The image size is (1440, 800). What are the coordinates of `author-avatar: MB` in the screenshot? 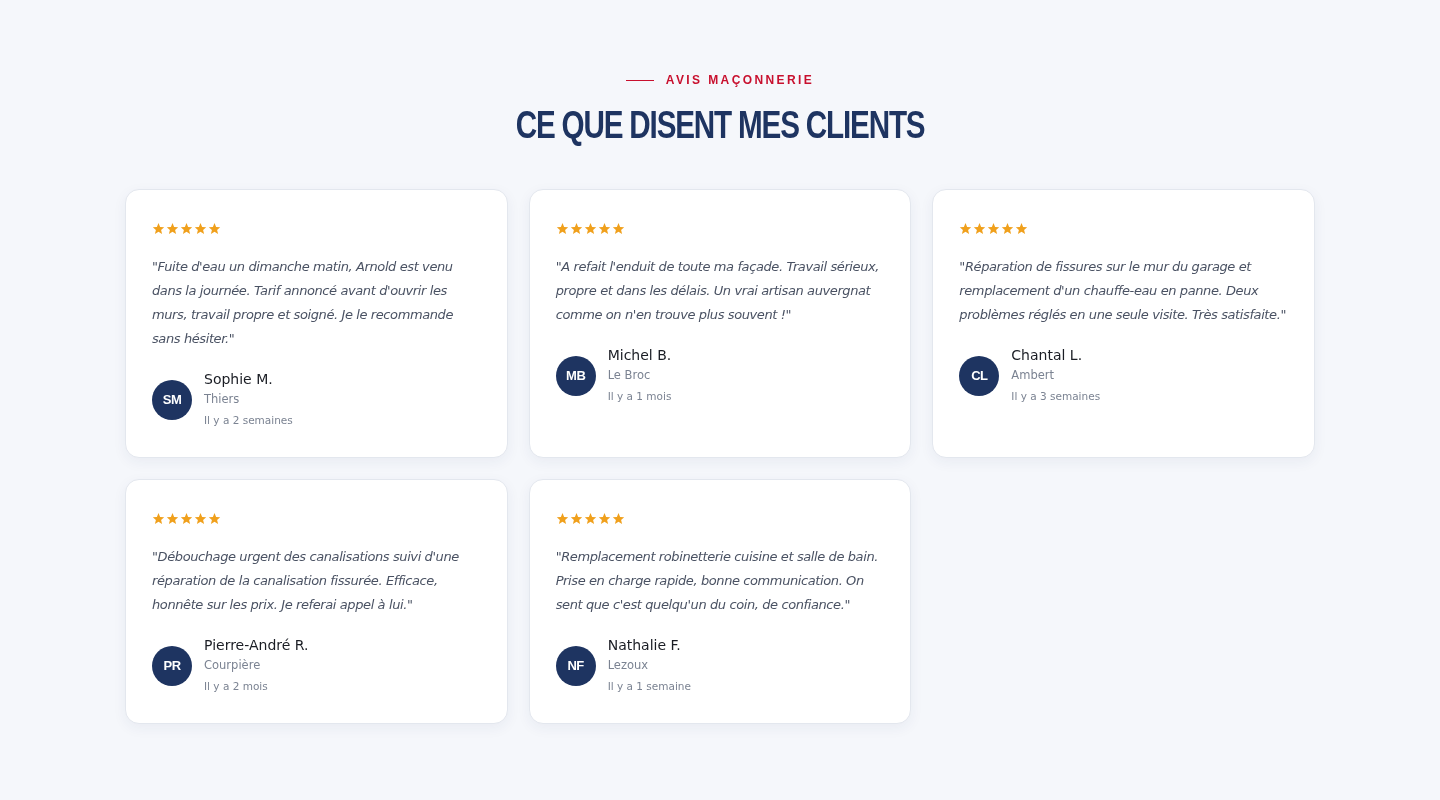 It's located at (575, 375).